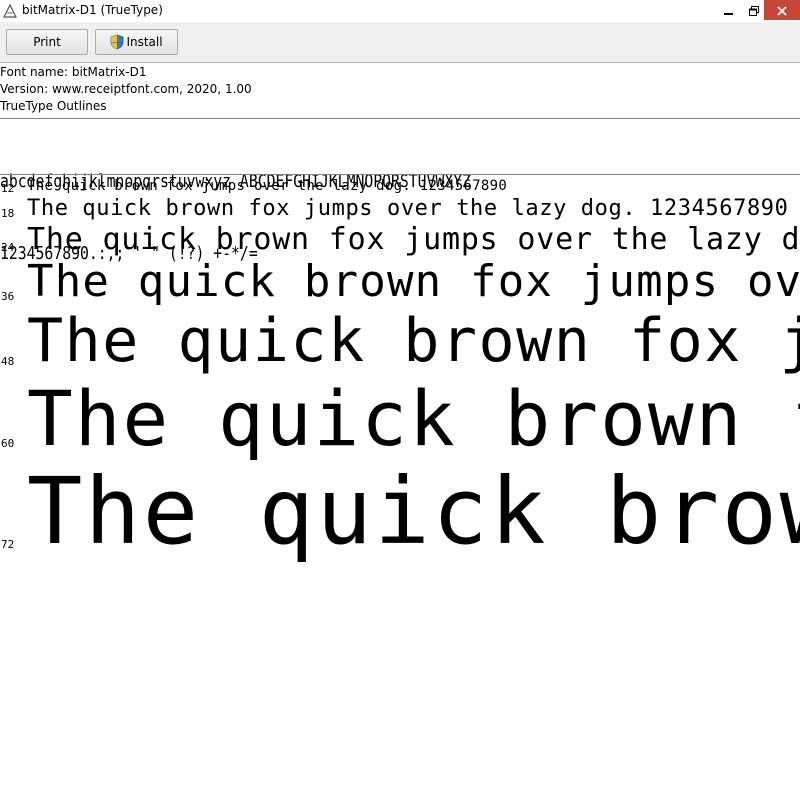 The height and width of the screenshot is (800, 800). I want to click on font-name-line: Font name: bitMatrix-D1, so click(73, 72).